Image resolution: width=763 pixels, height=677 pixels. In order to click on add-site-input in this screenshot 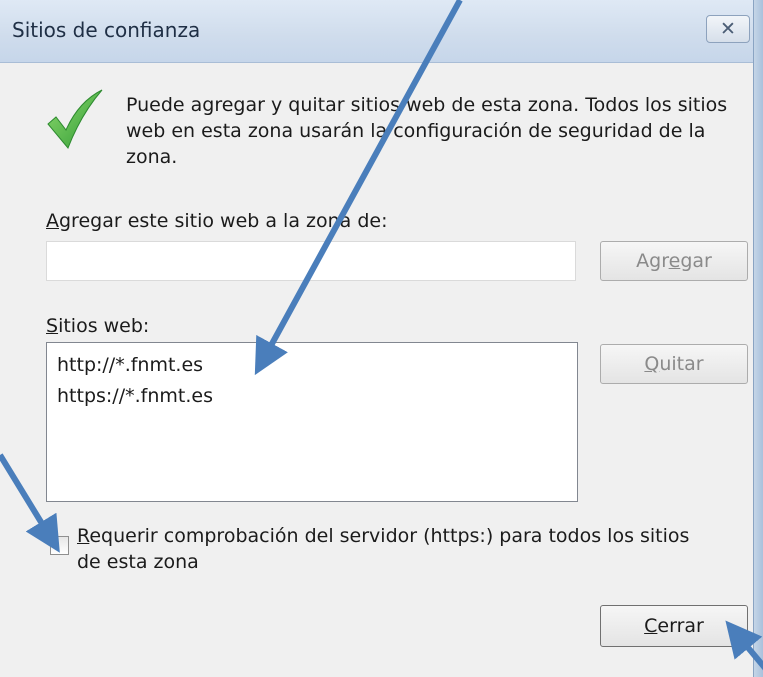, I will do `click(311, 261)`.